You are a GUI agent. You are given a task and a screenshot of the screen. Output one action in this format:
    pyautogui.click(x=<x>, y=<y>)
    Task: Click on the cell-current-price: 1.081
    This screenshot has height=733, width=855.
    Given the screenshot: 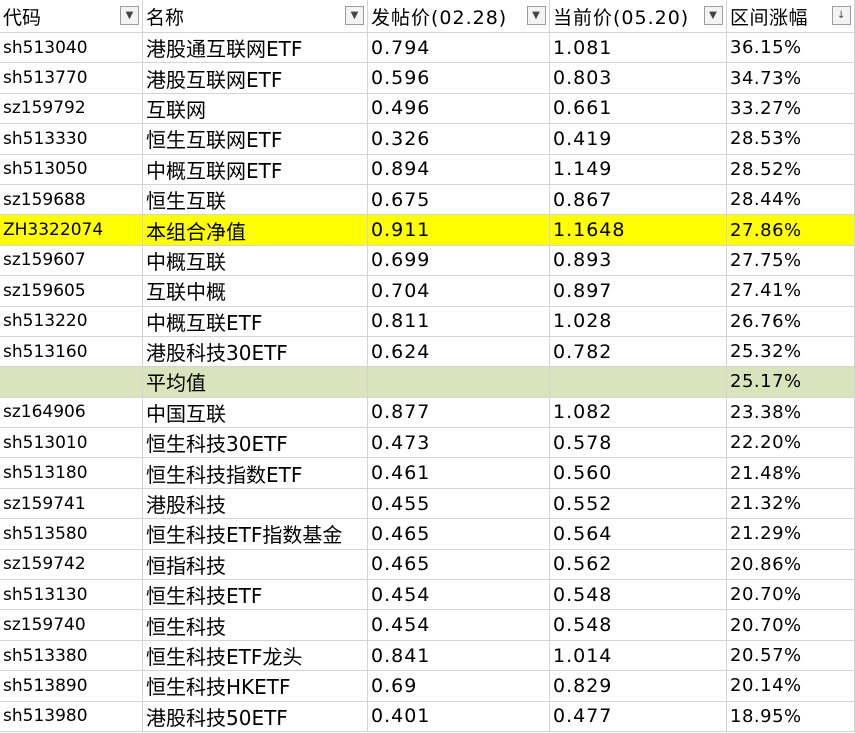 What is the action you would take?
    pyautogui.click(x=638, y=48)
    